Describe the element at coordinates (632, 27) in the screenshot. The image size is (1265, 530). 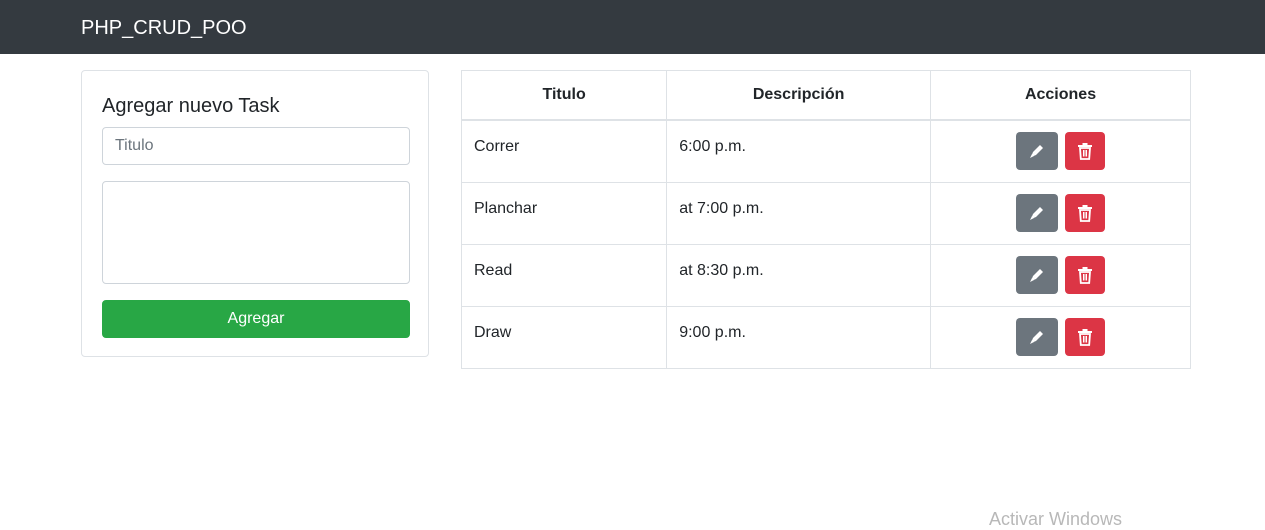
I see `navbar: PHP_CRUD_POO` at that location.